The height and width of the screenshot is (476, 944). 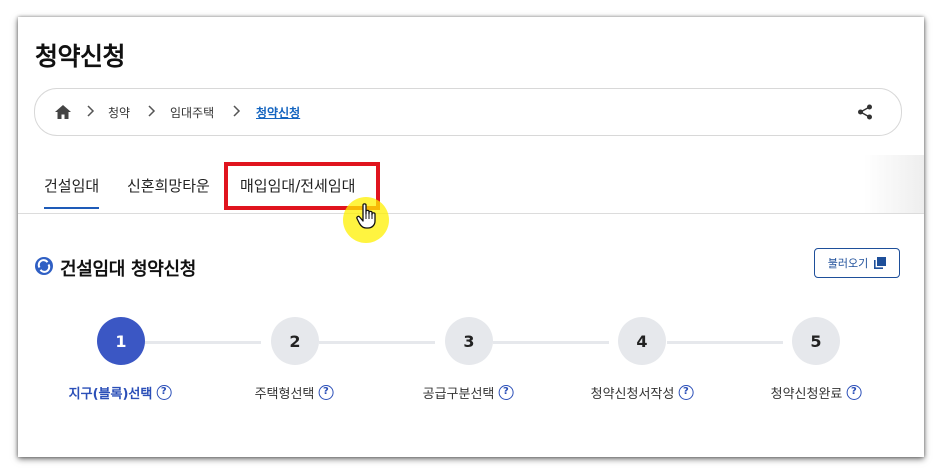 I want to click on step-5-circle: 5, so click(x=816, y=341).